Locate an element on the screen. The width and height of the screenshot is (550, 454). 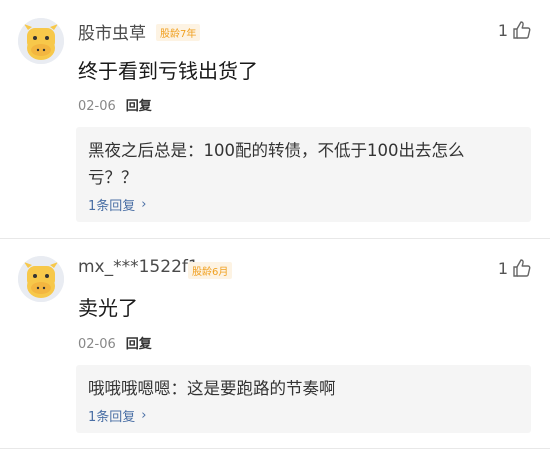
comment-content: 卖光了 is located at coordinates (108, 308).